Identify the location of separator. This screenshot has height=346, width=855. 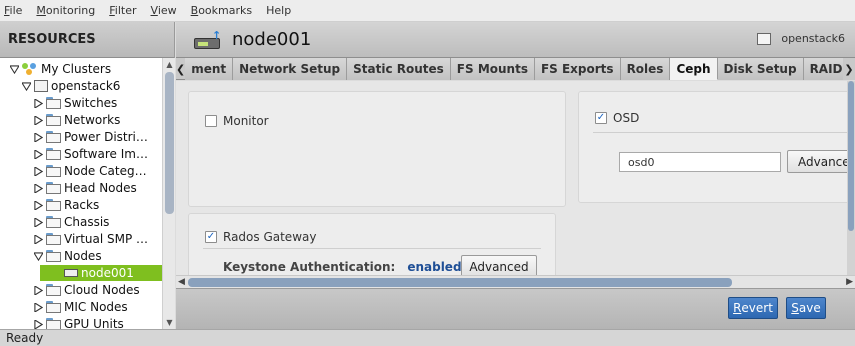
(372, 248).